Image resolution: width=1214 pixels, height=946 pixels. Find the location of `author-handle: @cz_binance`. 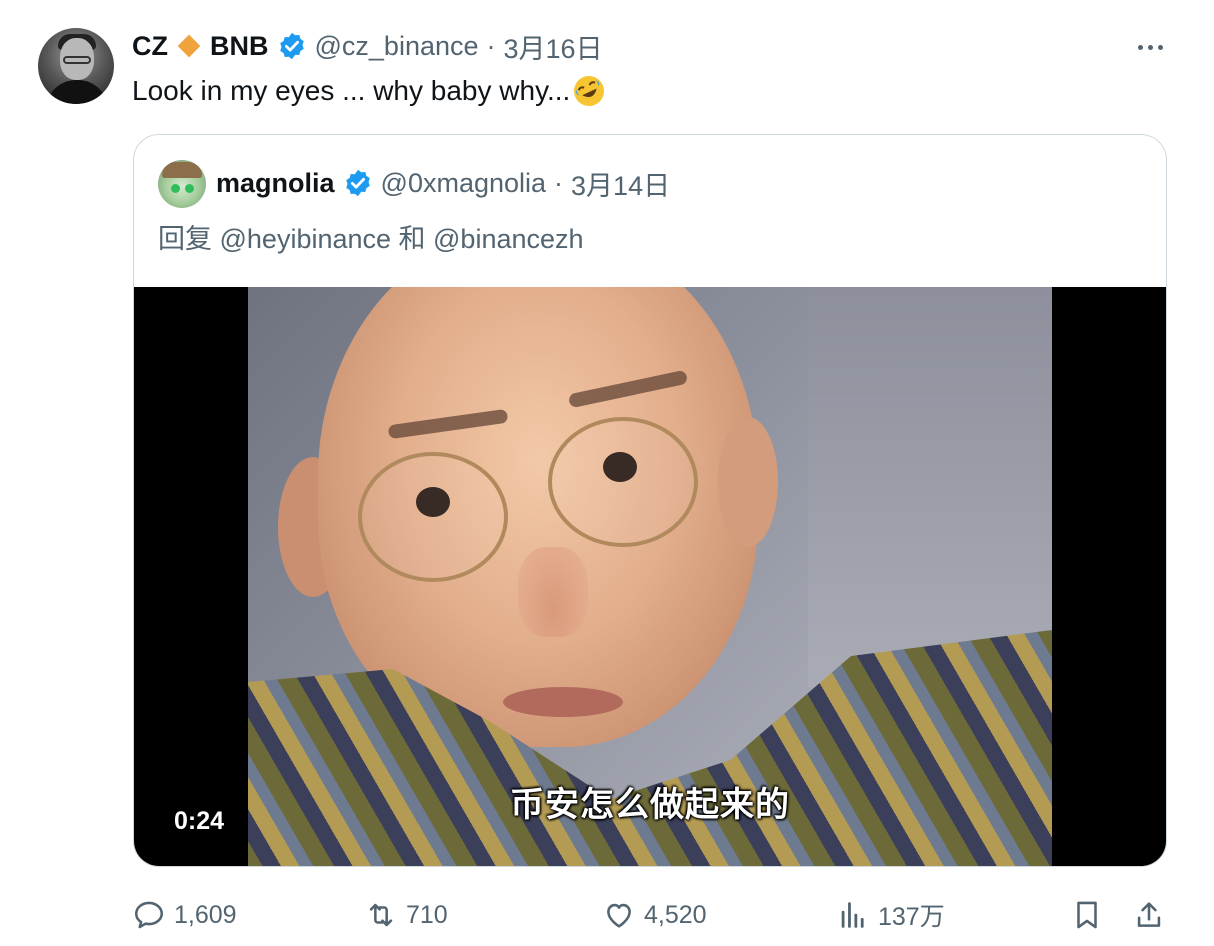

author-handle: @cz_binance is located at coordinates (397, 46).